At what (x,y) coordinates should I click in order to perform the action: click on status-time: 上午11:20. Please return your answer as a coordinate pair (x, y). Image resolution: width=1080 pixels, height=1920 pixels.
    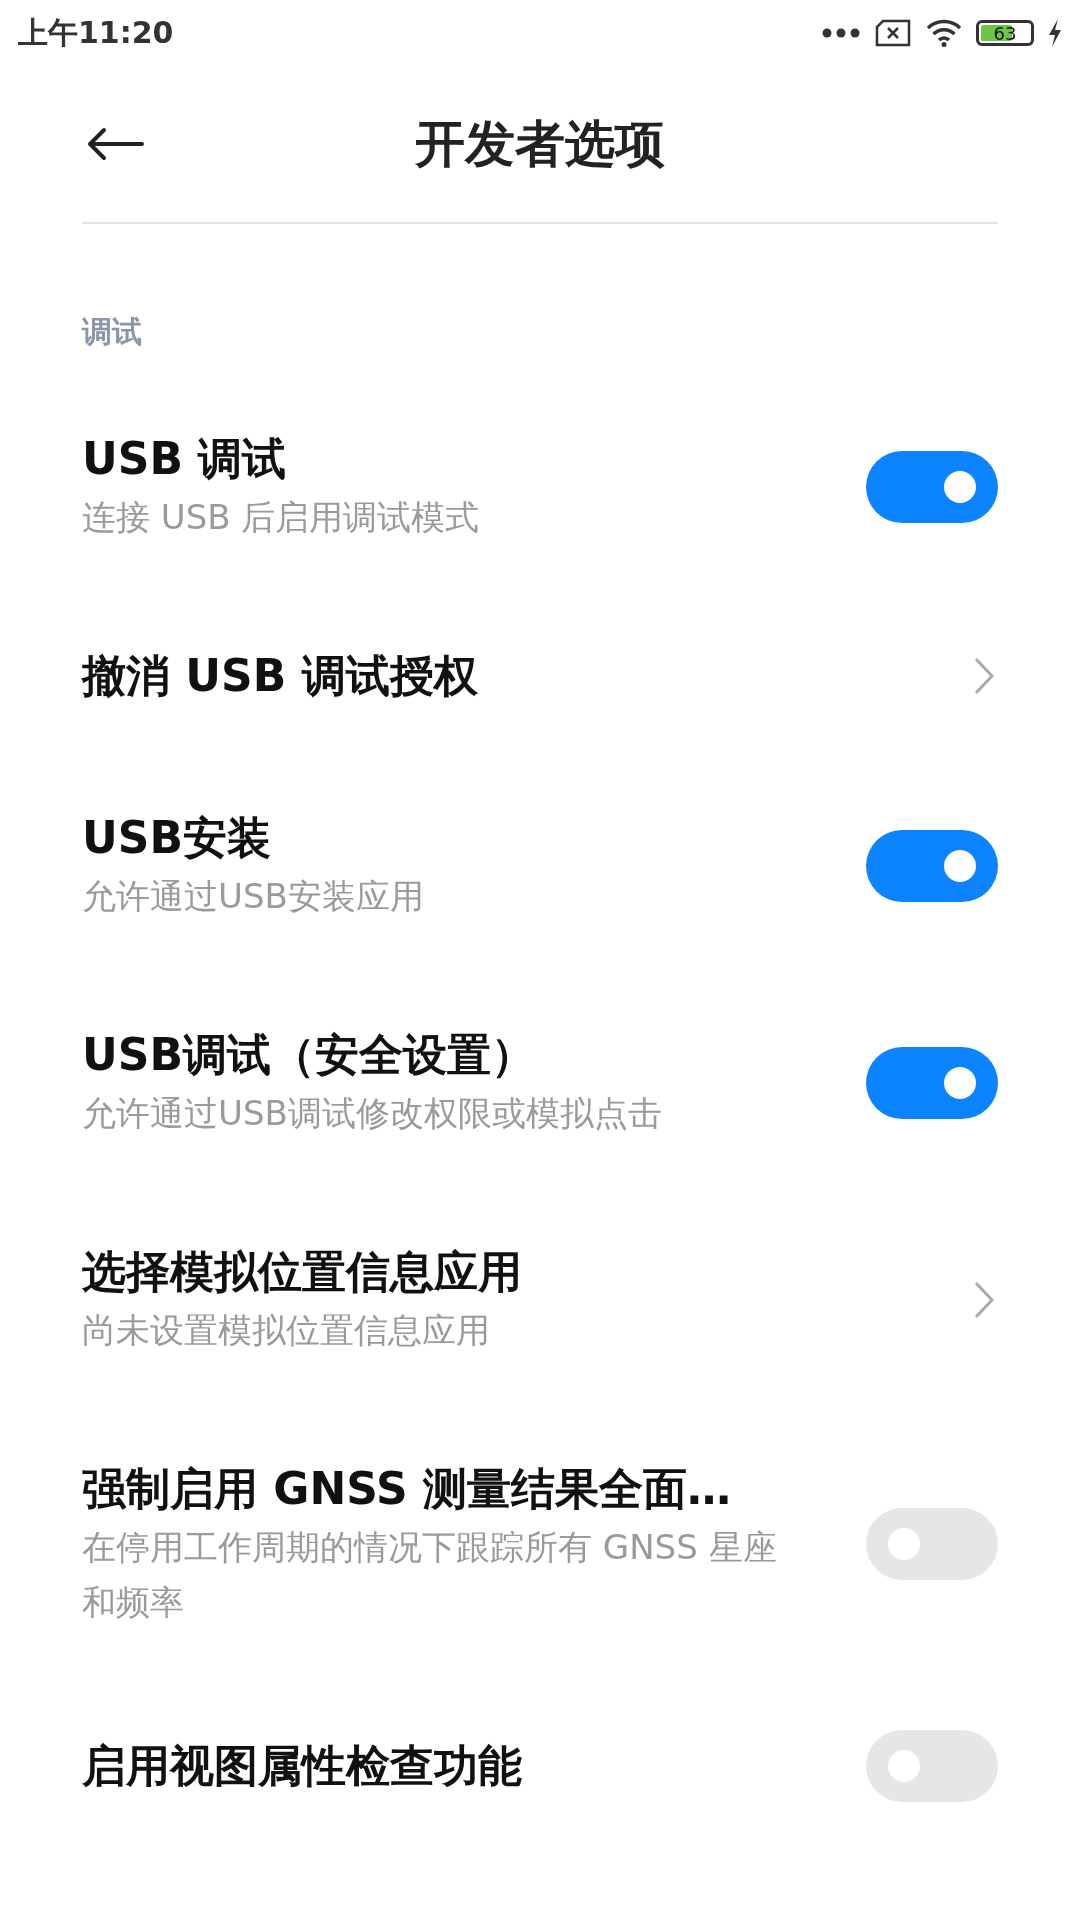
    Looking at the image, I should click on (96, 32).